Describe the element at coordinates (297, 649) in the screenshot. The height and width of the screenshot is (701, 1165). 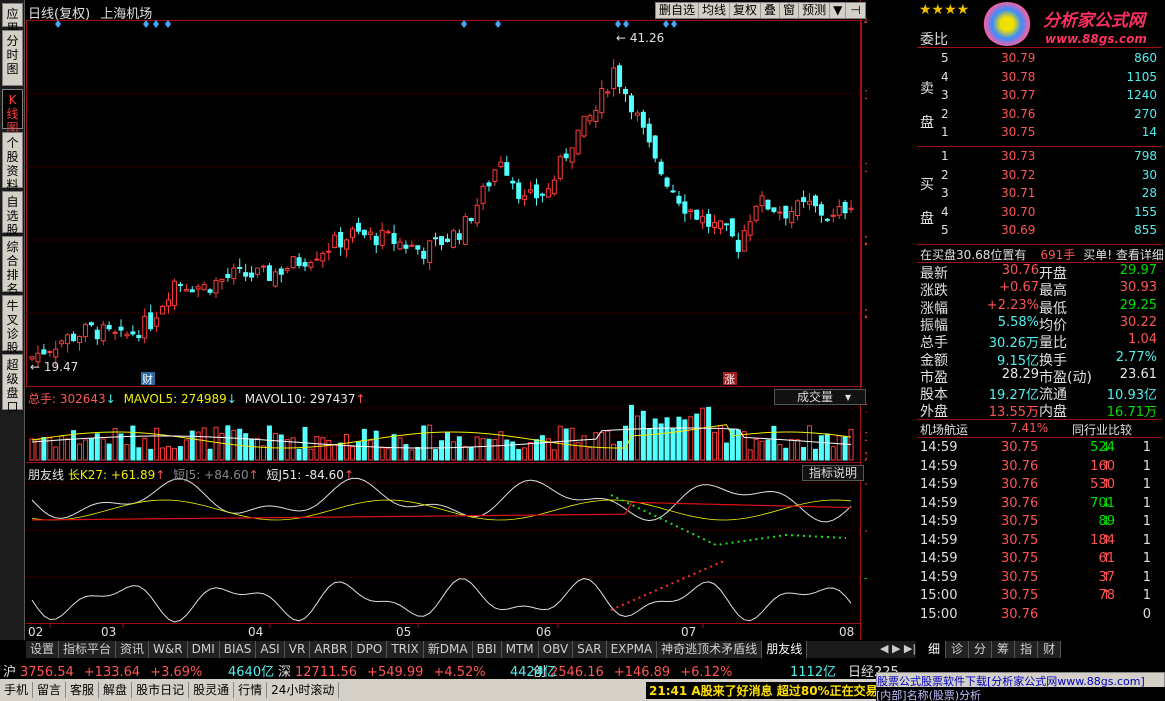
I see `indicator-tab: VR` at that location.